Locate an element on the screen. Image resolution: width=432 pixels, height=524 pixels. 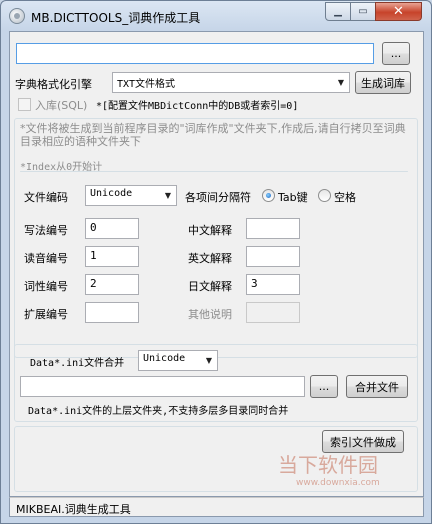
watermark-text: 当下软件园 is located at coordinates (328, 465).